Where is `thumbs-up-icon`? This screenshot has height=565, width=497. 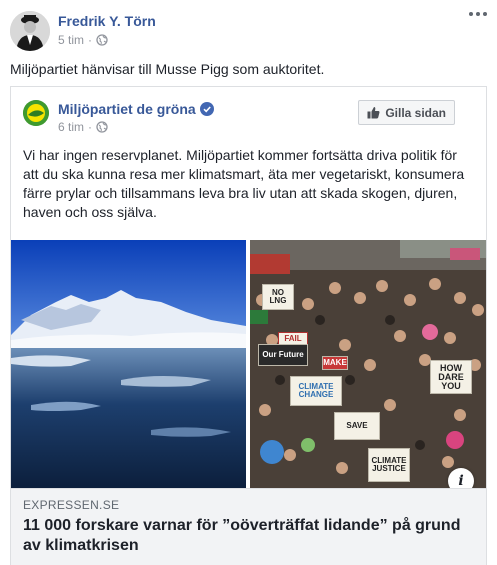
thumbs-up-icon is located at coordinates (373, 113).